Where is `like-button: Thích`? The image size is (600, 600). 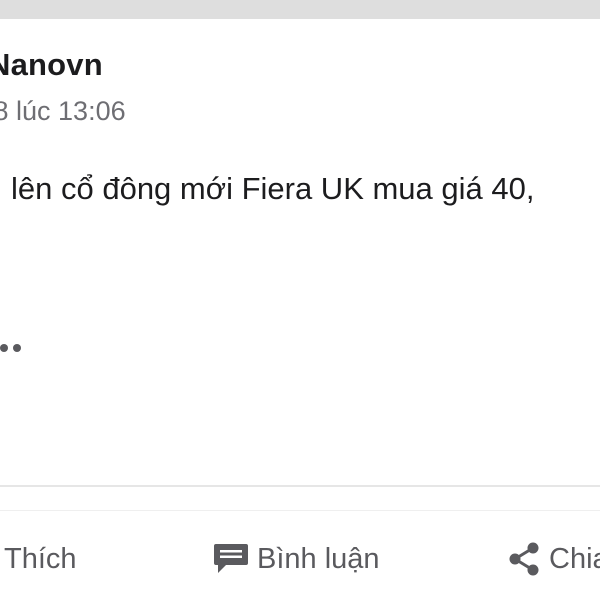 like-button: Thích is located at coordinates (40, 559).